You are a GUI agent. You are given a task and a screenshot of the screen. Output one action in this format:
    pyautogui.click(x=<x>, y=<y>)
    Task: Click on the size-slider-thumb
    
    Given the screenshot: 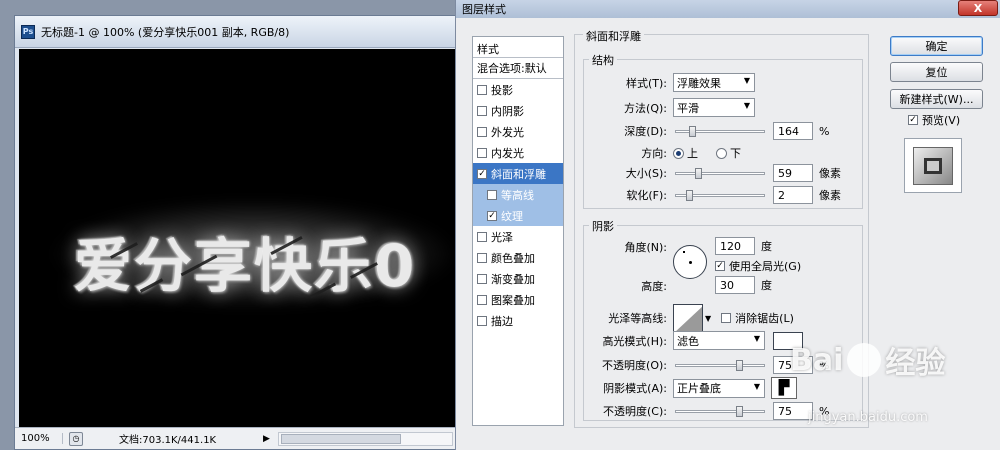 What is the action you would take?
    pyautogui.click(x=698, y=173)
    